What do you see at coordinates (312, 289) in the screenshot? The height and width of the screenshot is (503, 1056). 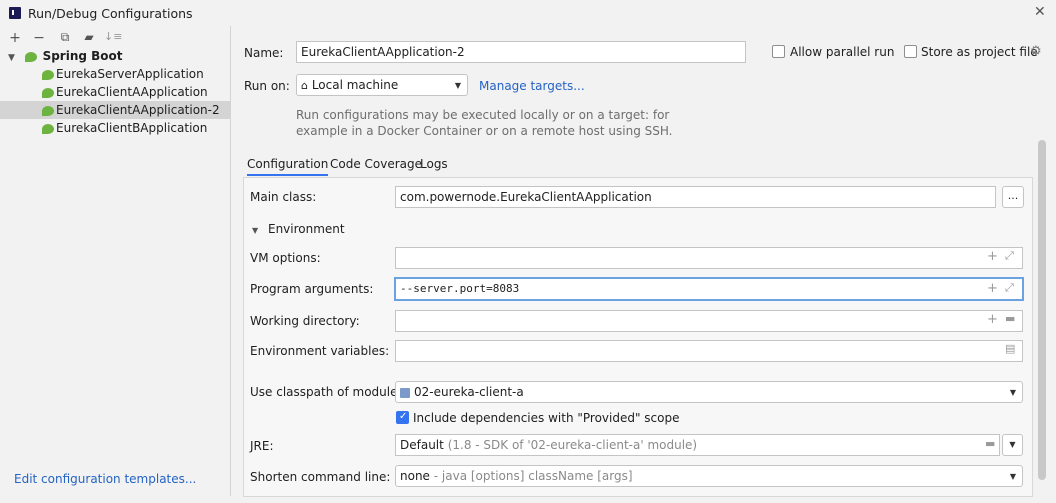 I see `program-arguments-label: Program arguments:` at bounding box center [312, 289].